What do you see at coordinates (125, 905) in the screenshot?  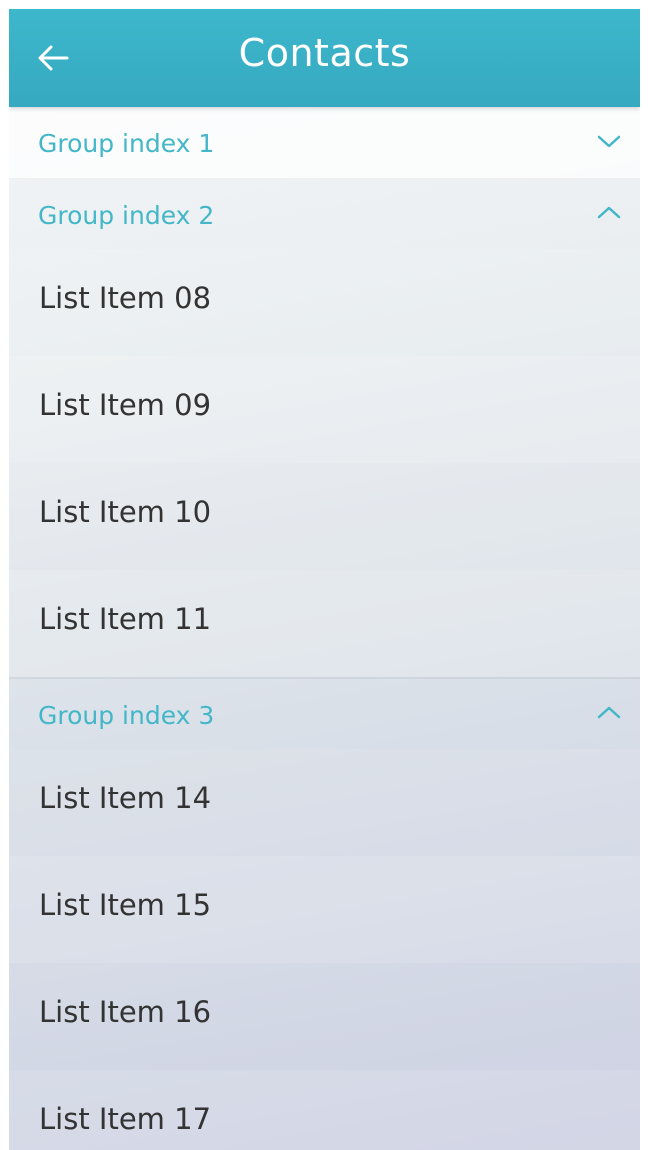 I see `list-item-label: List Item 15` at bounding box center [125, 905].